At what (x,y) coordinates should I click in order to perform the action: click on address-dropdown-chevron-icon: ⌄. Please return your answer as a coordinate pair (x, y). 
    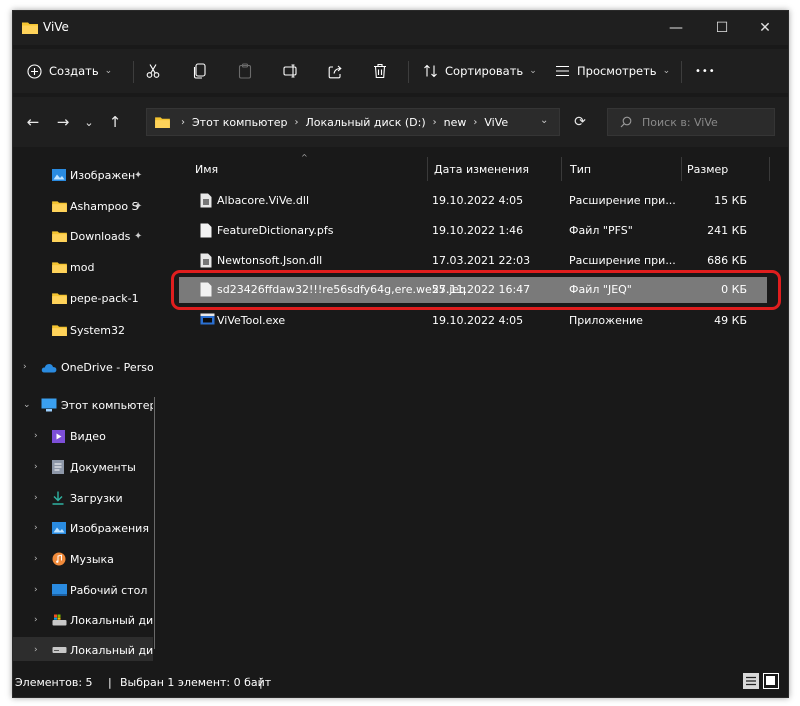
    Looking at the image, I should click on (544, 120).